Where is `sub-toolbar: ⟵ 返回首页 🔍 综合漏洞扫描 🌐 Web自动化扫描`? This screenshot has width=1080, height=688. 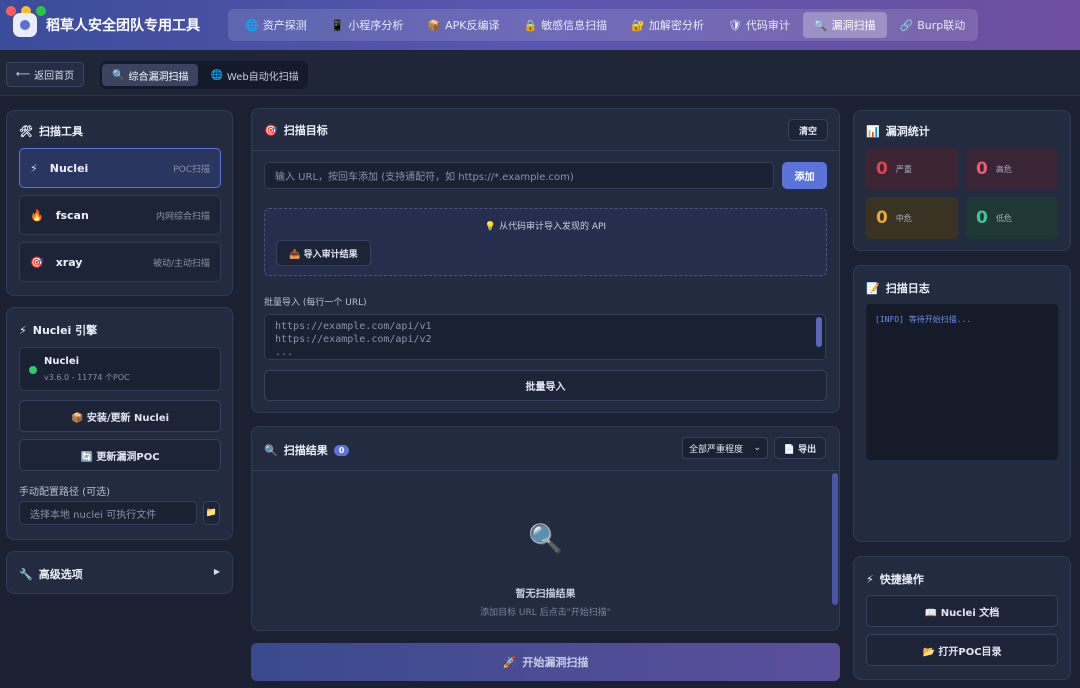
sub-toolbar: ⟵ 返回首页 🔍 综合漏洞扫描 🌐 Web自动化扫描 is located at coordinates (540, 73).